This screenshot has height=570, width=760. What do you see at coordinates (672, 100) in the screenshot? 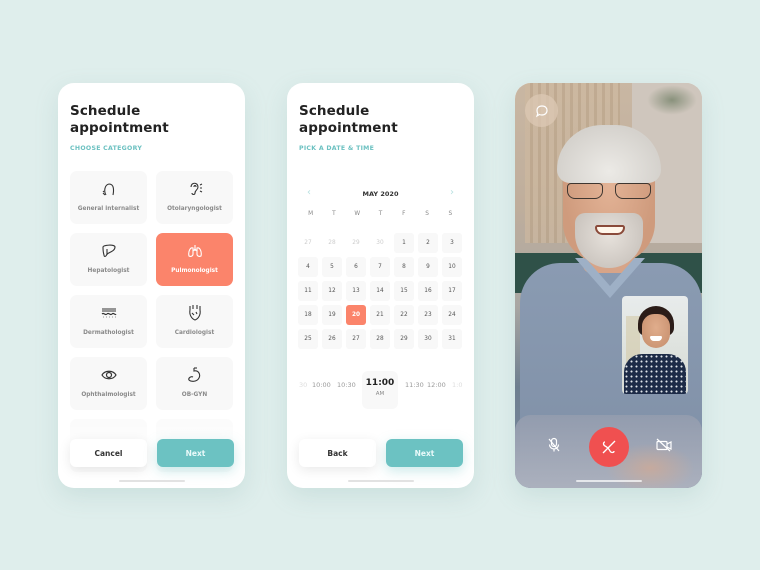
I see `background-plant` at bounding box center [672, 100].